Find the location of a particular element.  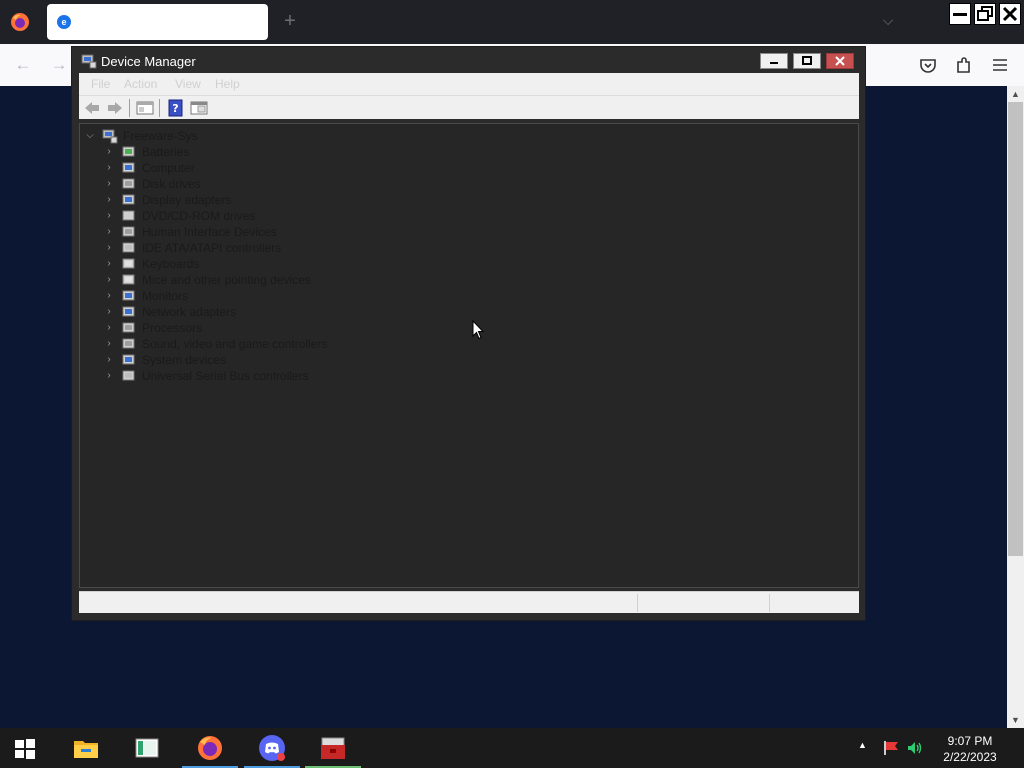

hamburger-menu-icon is located at coordinates (1000, 65).